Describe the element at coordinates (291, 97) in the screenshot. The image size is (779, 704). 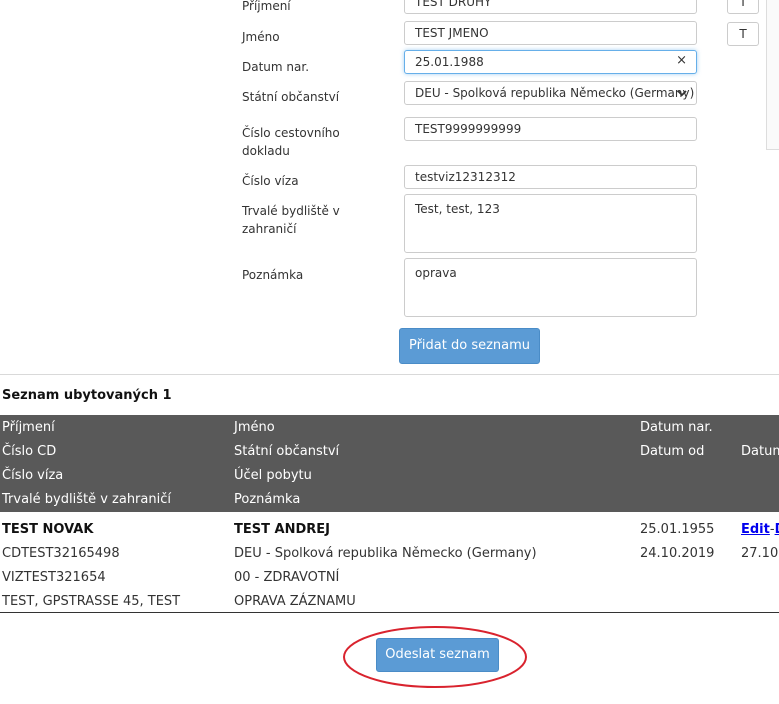
I see `label-obcanstvi: Státní občanství` at that location.